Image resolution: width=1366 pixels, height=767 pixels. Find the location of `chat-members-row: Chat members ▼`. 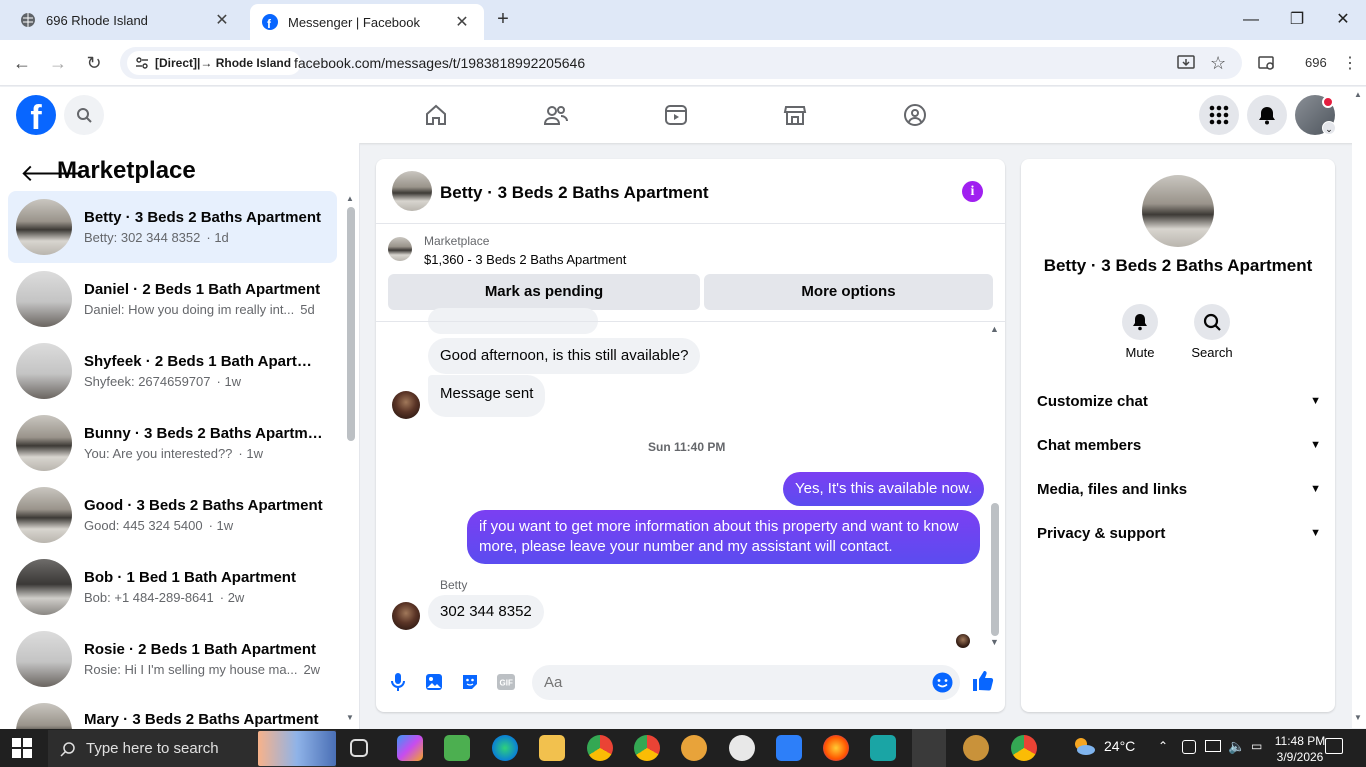

chat-members-row: Chat members ▼ is located at coordinates (1179, 445).